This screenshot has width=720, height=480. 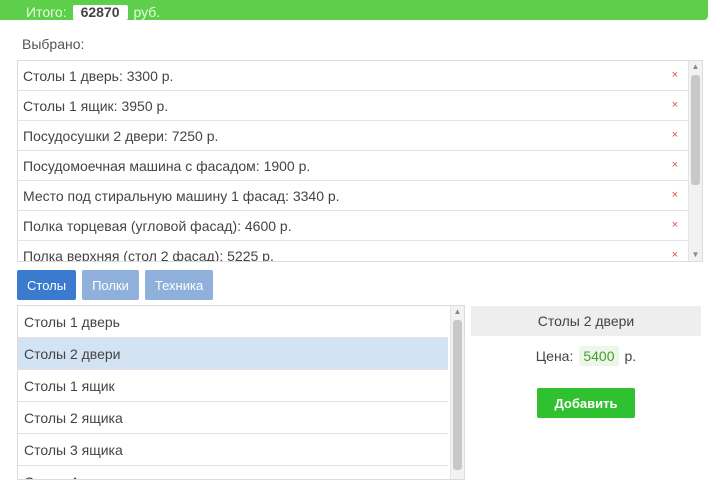 I want to click on selected-item-label: Полка торцевая (угловой фасад): 4600 р., so click(x=157, y=225).